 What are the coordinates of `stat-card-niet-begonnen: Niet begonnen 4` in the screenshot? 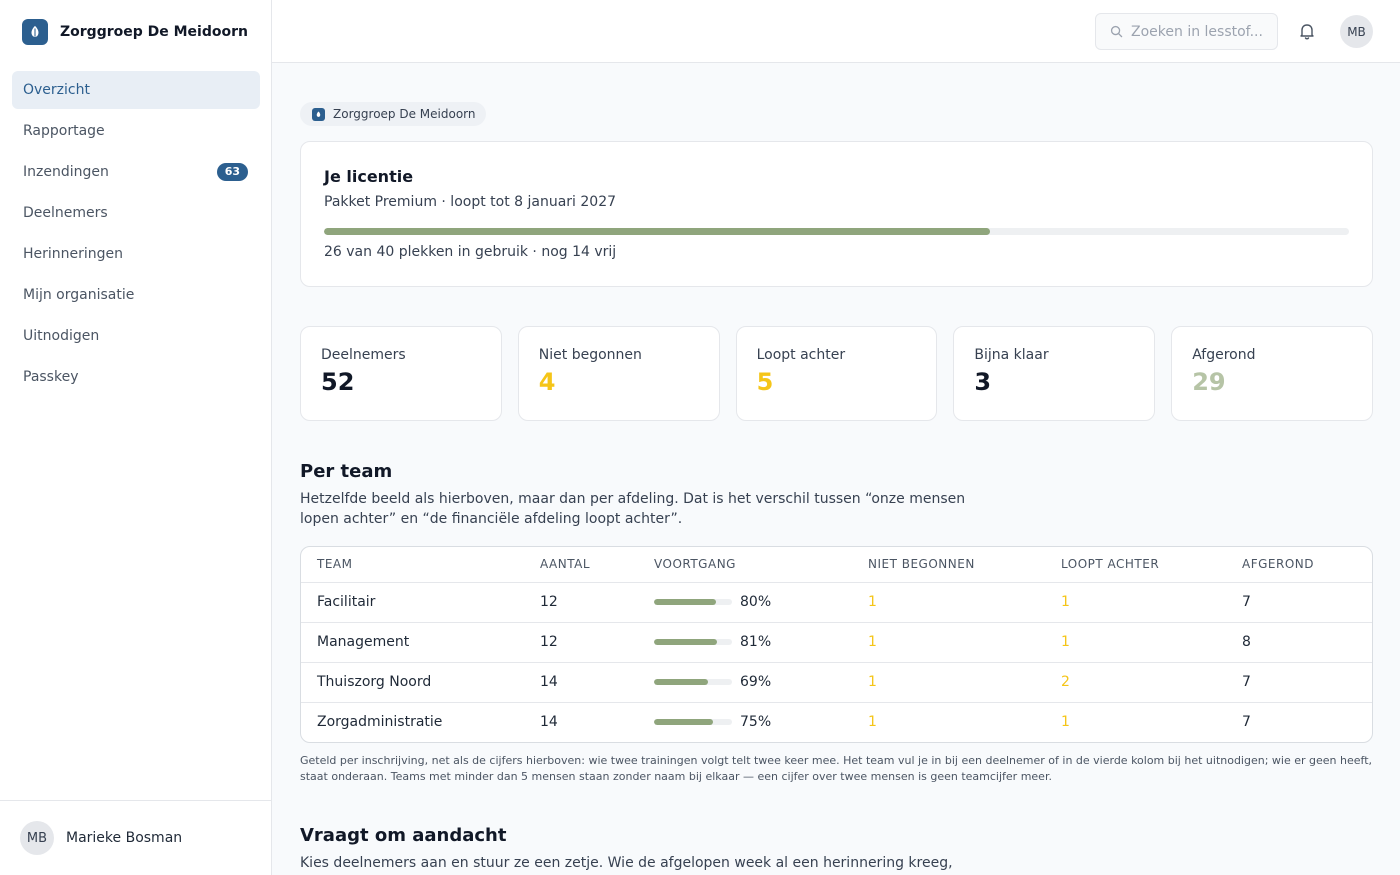 It's located at (618, 373).